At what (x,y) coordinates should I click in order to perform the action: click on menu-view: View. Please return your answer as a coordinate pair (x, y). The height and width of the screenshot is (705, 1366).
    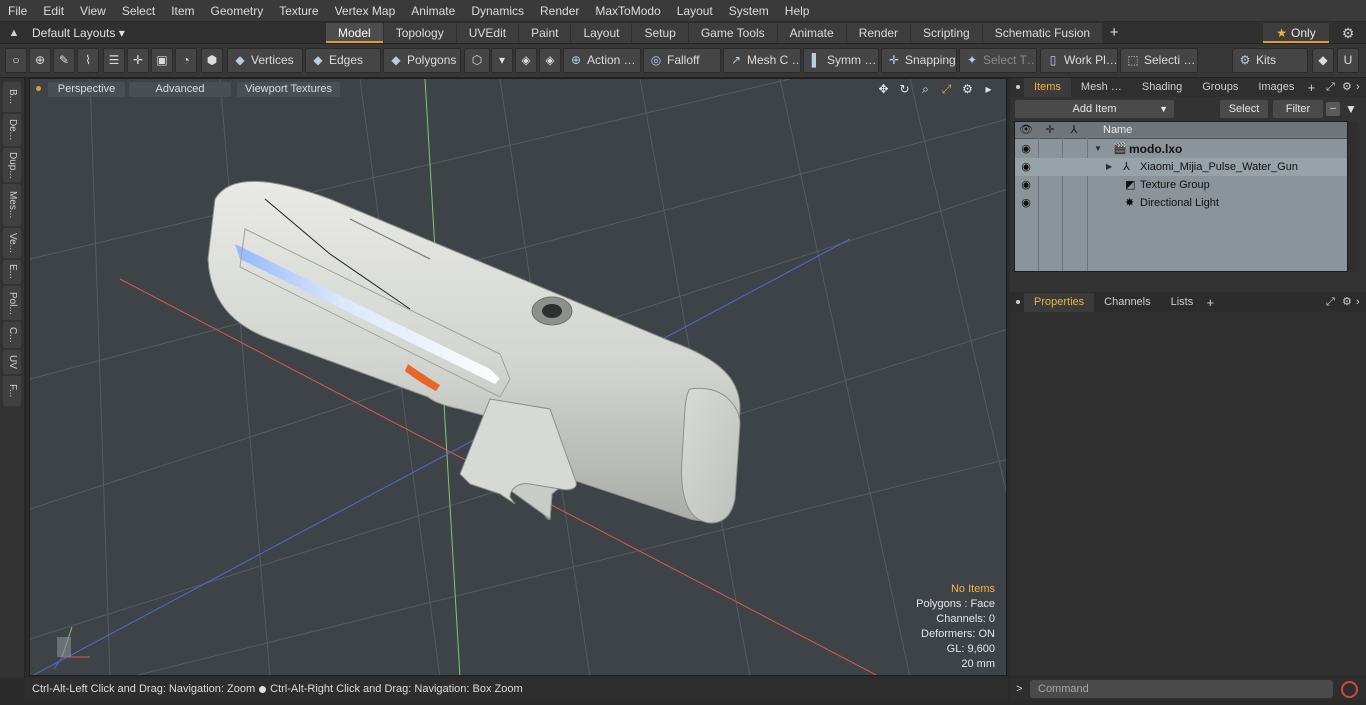
    Looking at the image, I should click on (93, 11).